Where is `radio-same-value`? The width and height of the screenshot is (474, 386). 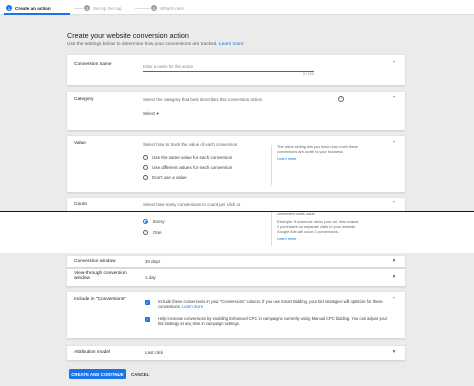
radio-same-value is located at coordinates (145, 157).